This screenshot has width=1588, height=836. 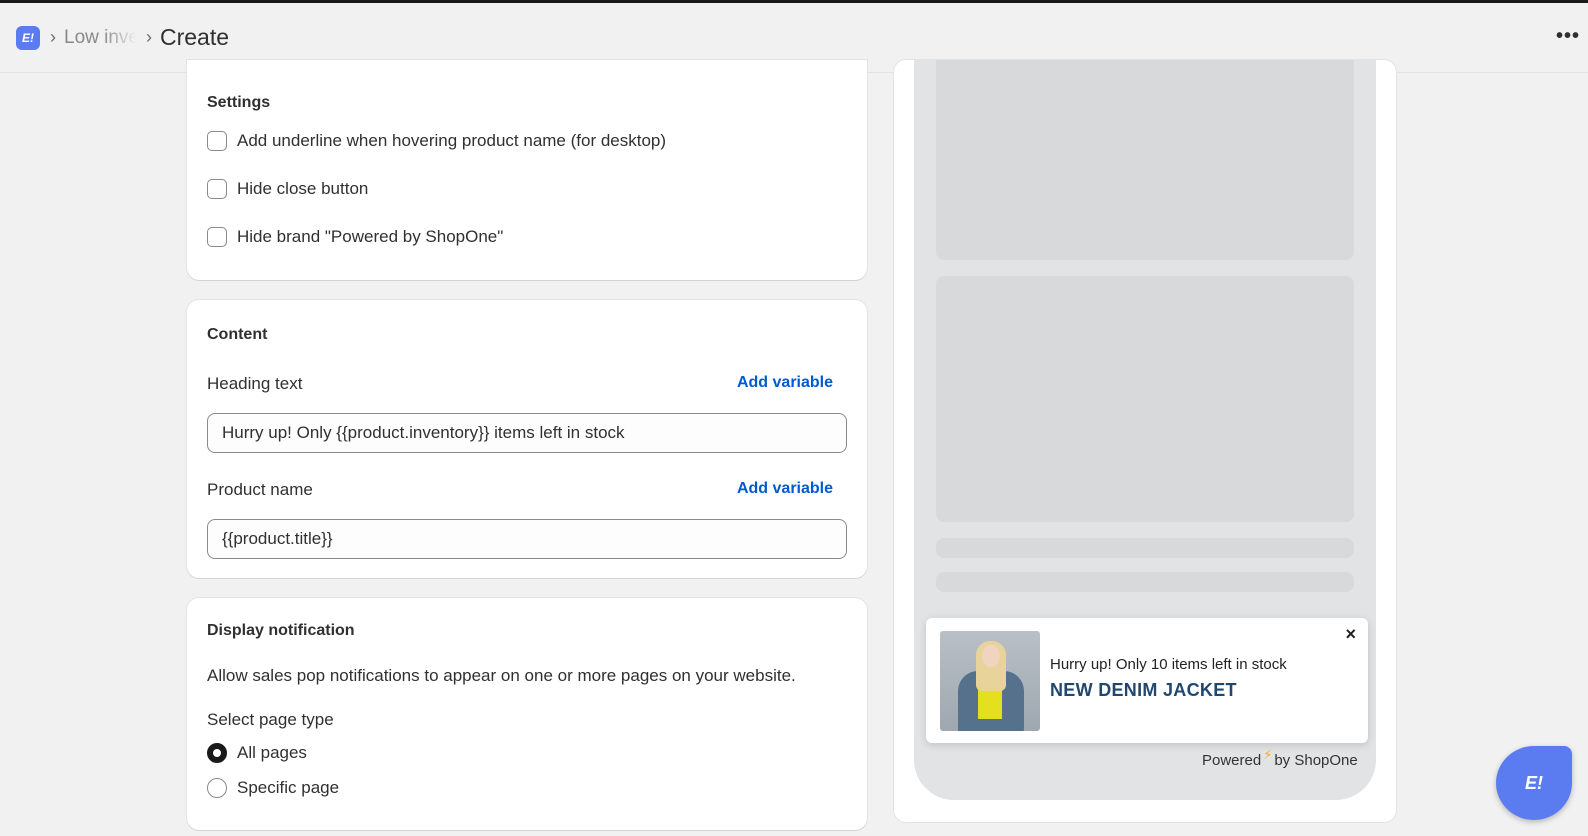 I want to click on content-title: Content, so click(x=237, y=334).